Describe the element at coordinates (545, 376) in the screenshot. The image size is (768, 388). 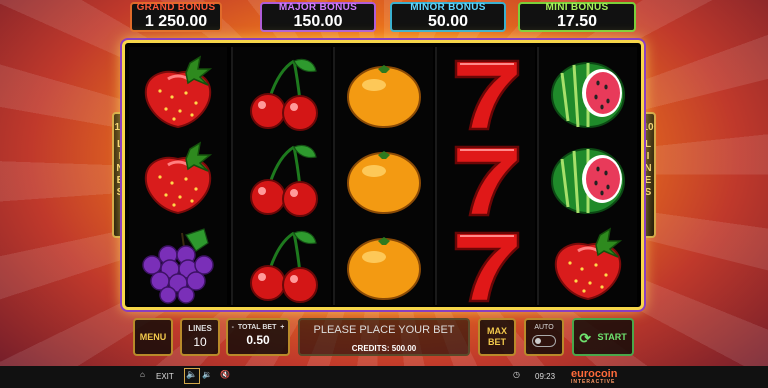
I see `clock-time: 09:23` at that location.